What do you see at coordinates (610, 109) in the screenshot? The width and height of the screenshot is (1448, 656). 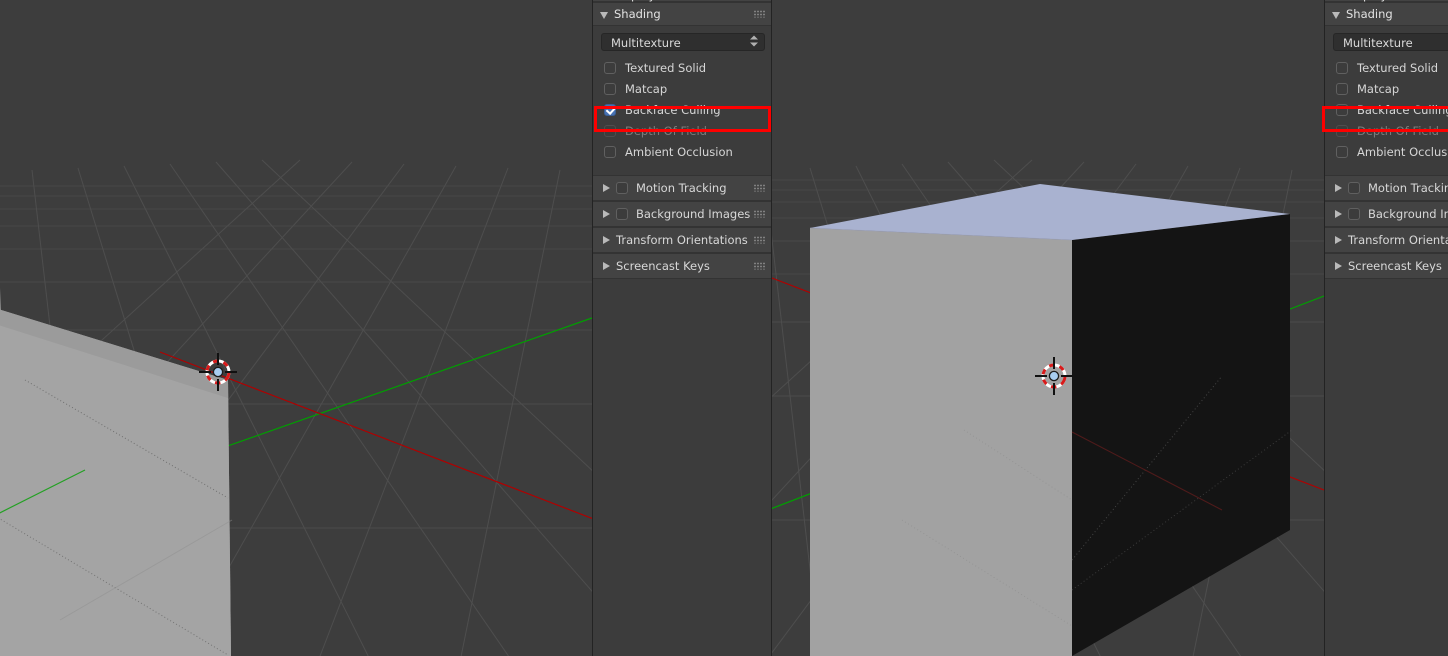 I see `checkbox-checked-icon` at bounding box center [610, 109].